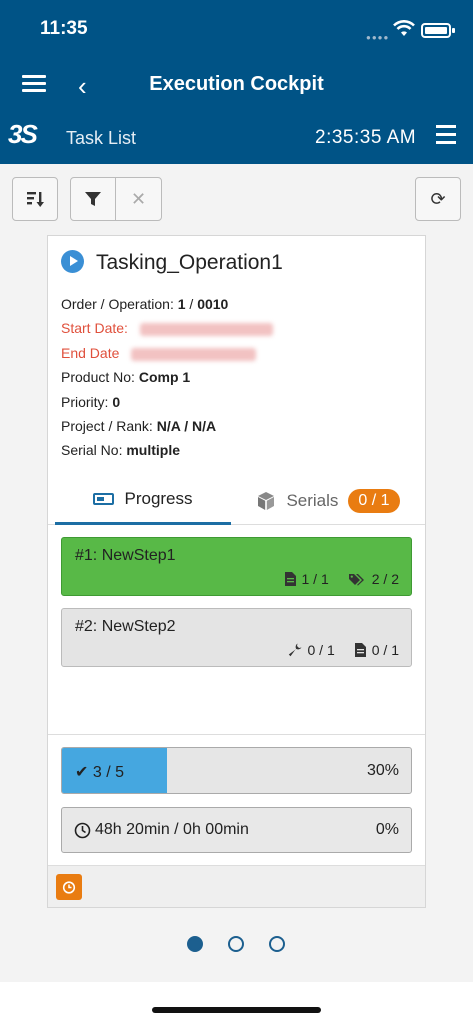  I want to click on order-value: 1, so click(181, 304).